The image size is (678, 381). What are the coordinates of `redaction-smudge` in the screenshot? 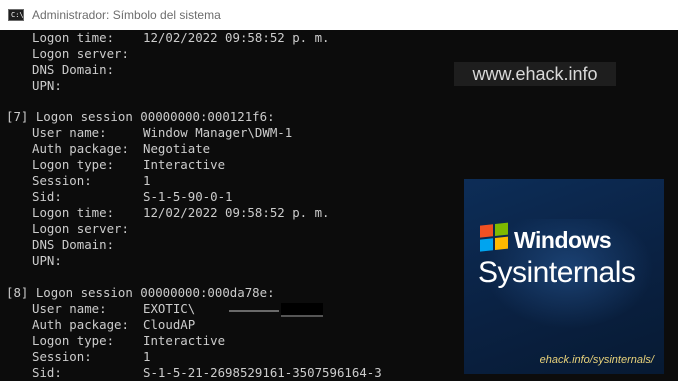 It's located at (254, 311).